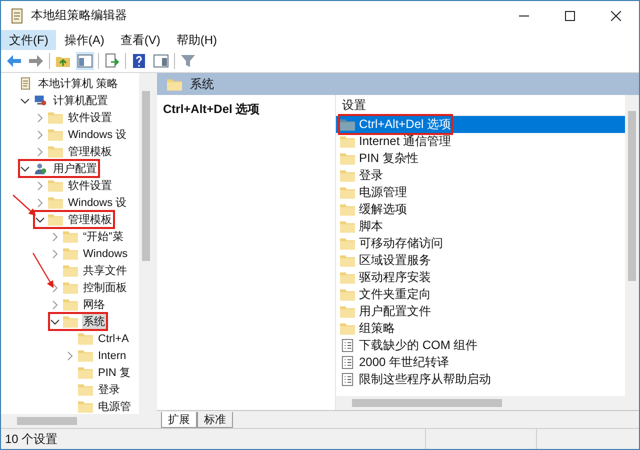  What do you see at coordinates (70, 287) in the screenshot?
I see `tree-item: 控制面板` at bounding box center [70, 287].